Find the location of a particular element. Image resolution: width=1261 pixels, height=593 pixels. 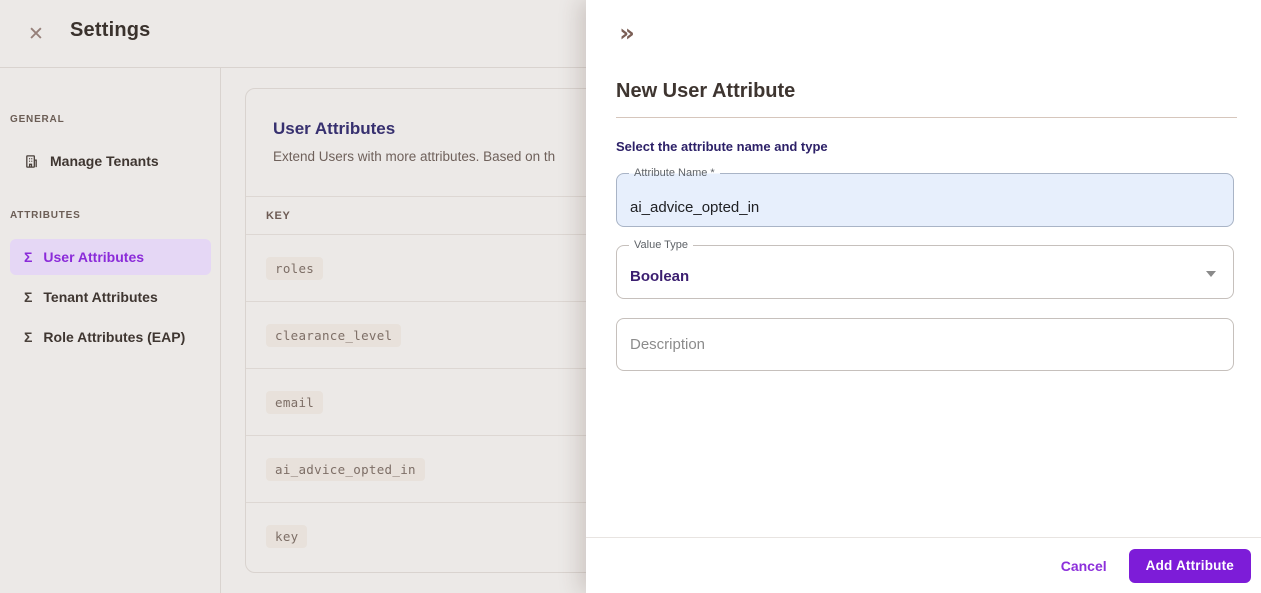

collapse-drawer-icon: » is located at coordinates (627, 33).